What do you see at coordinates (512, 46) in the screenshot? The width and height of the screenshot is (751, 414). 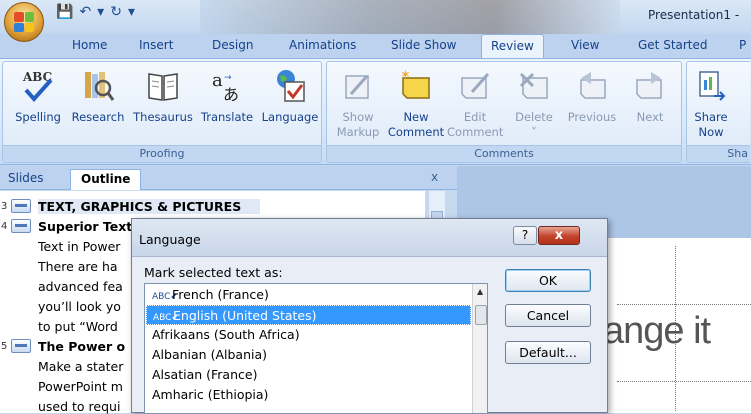 I see `tab-review: Review` at bounding box center [512, 46].